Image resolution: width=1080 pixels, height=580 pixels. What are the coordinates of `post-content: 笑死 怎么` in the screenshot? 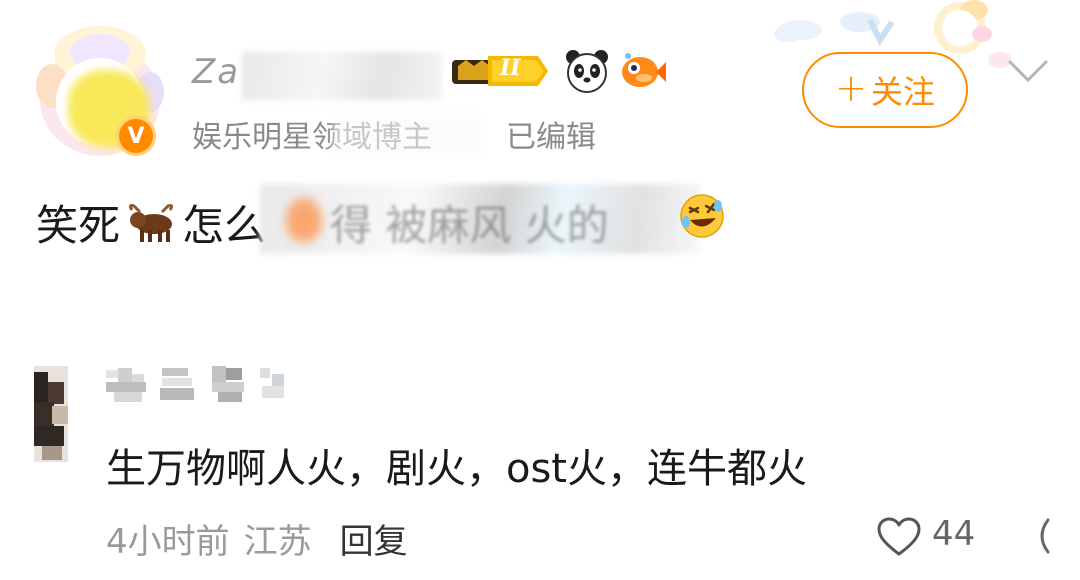 It's located at (151, 222).